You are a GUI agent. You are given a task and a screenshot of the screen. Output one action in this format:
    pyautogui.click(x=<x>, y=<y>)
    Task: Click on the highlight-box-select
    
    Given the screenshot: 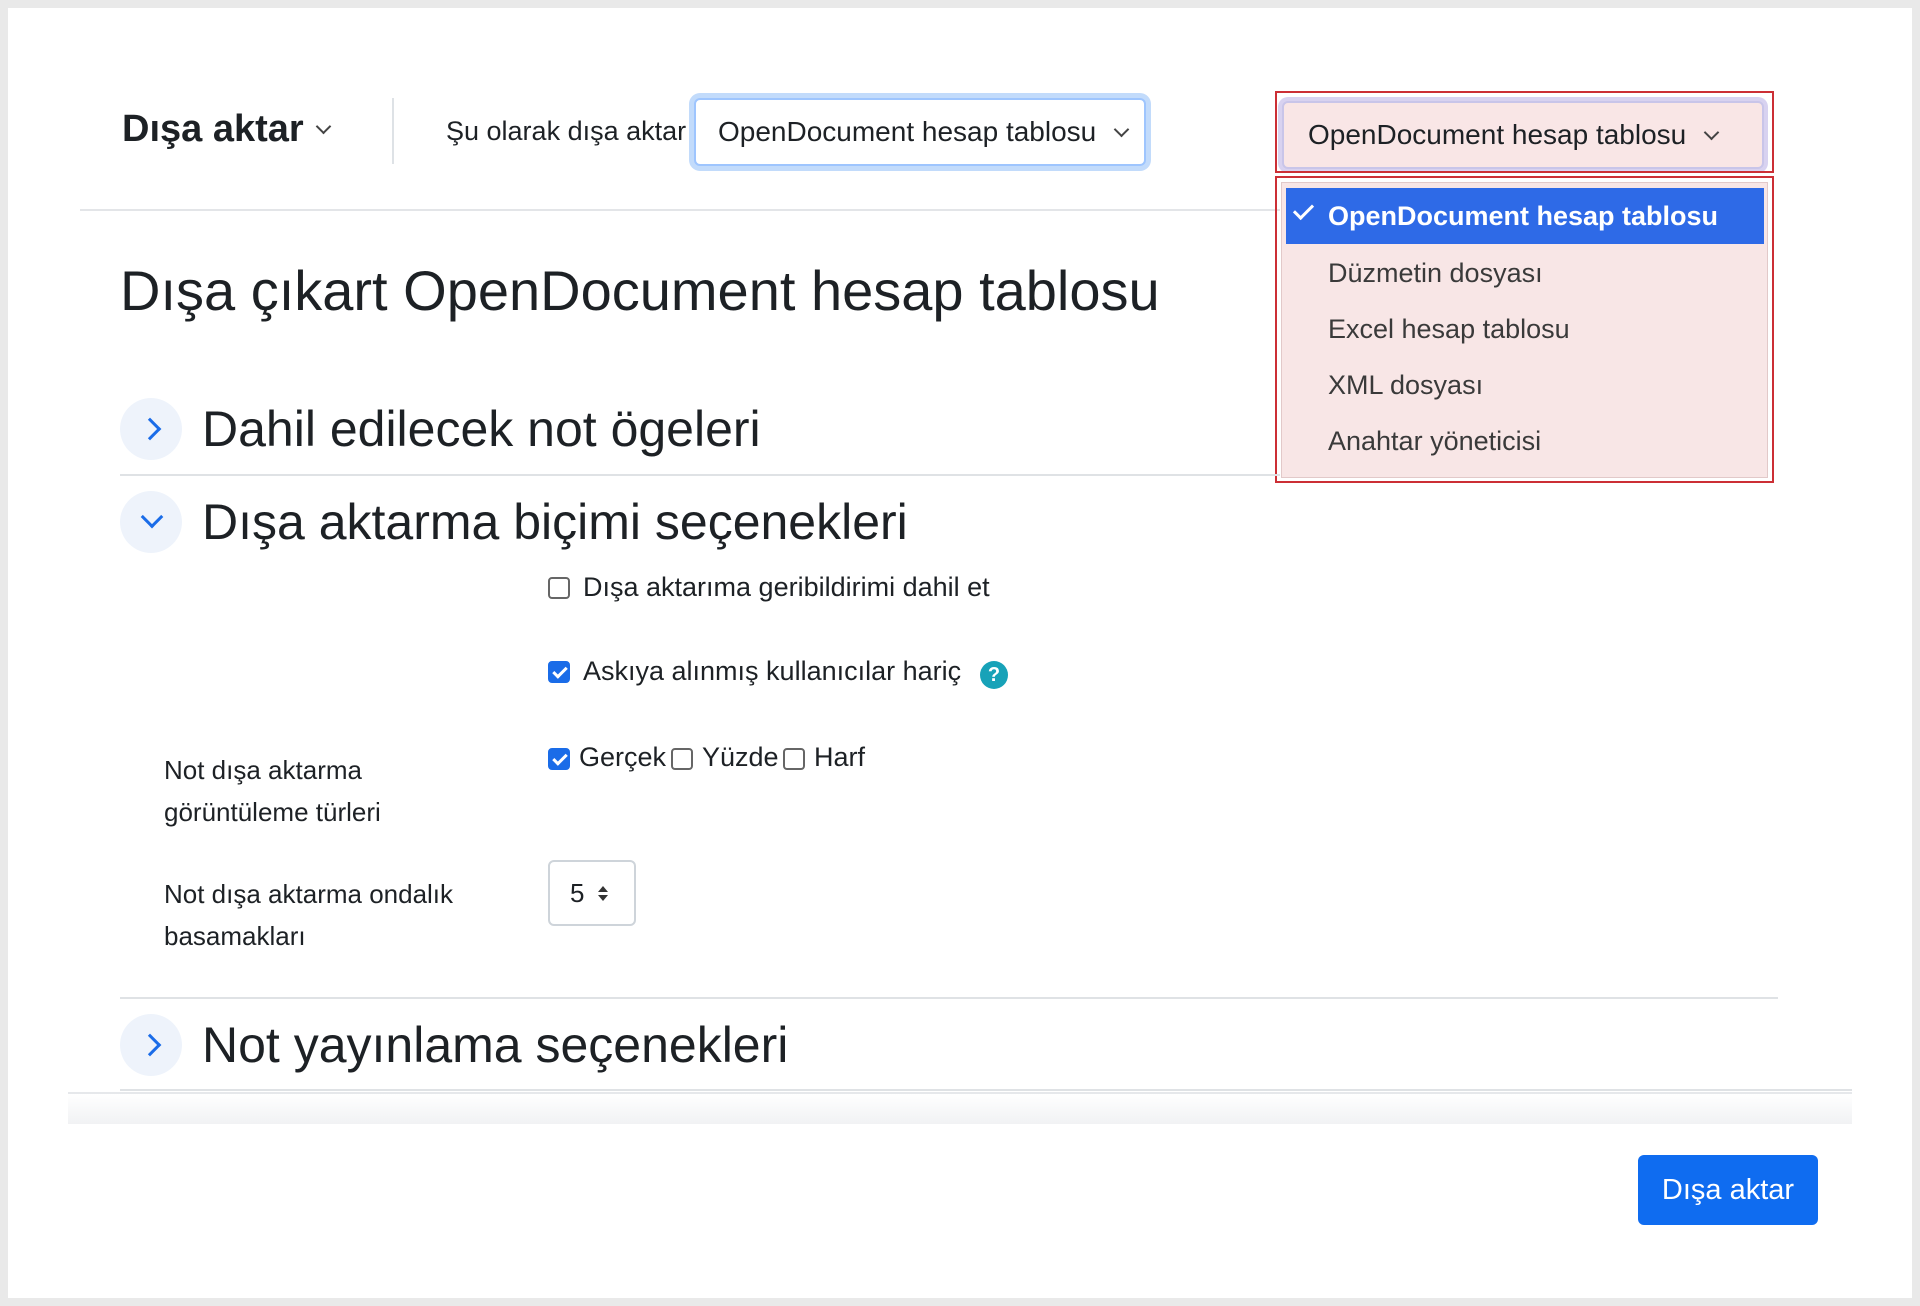 What is the action you would take?
    pyautogui.click(x=1524, y=132)
    